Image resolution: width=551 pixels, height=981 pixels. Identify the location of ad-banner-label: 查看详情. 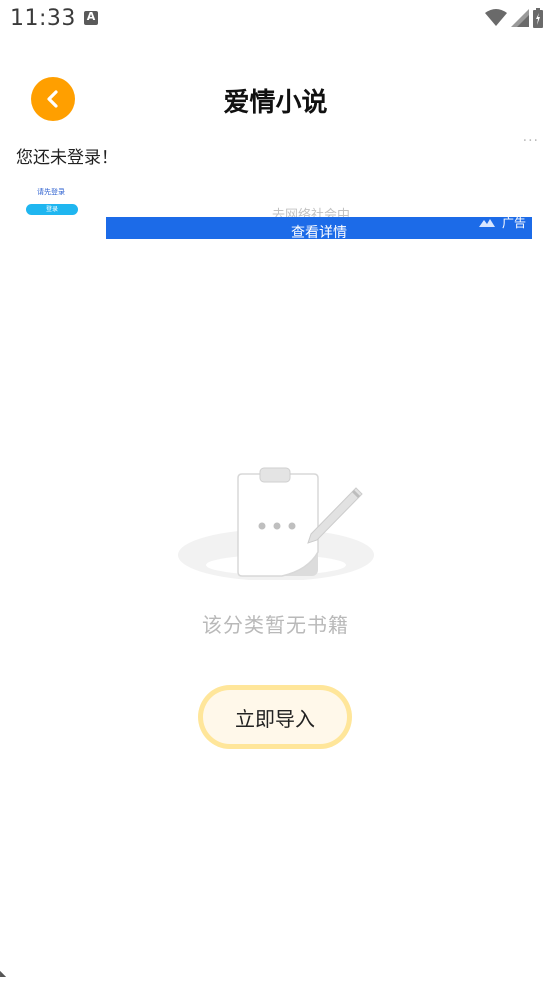
(319, 232).